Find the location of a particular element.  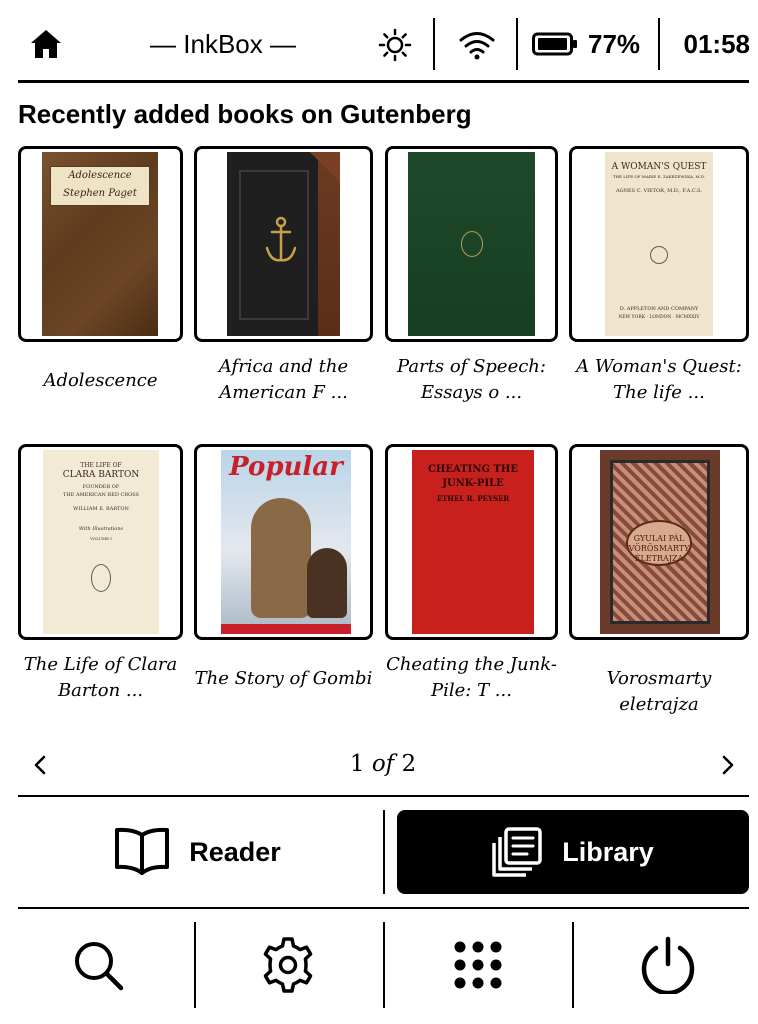

home-icon is located at coordinates (46, 44).